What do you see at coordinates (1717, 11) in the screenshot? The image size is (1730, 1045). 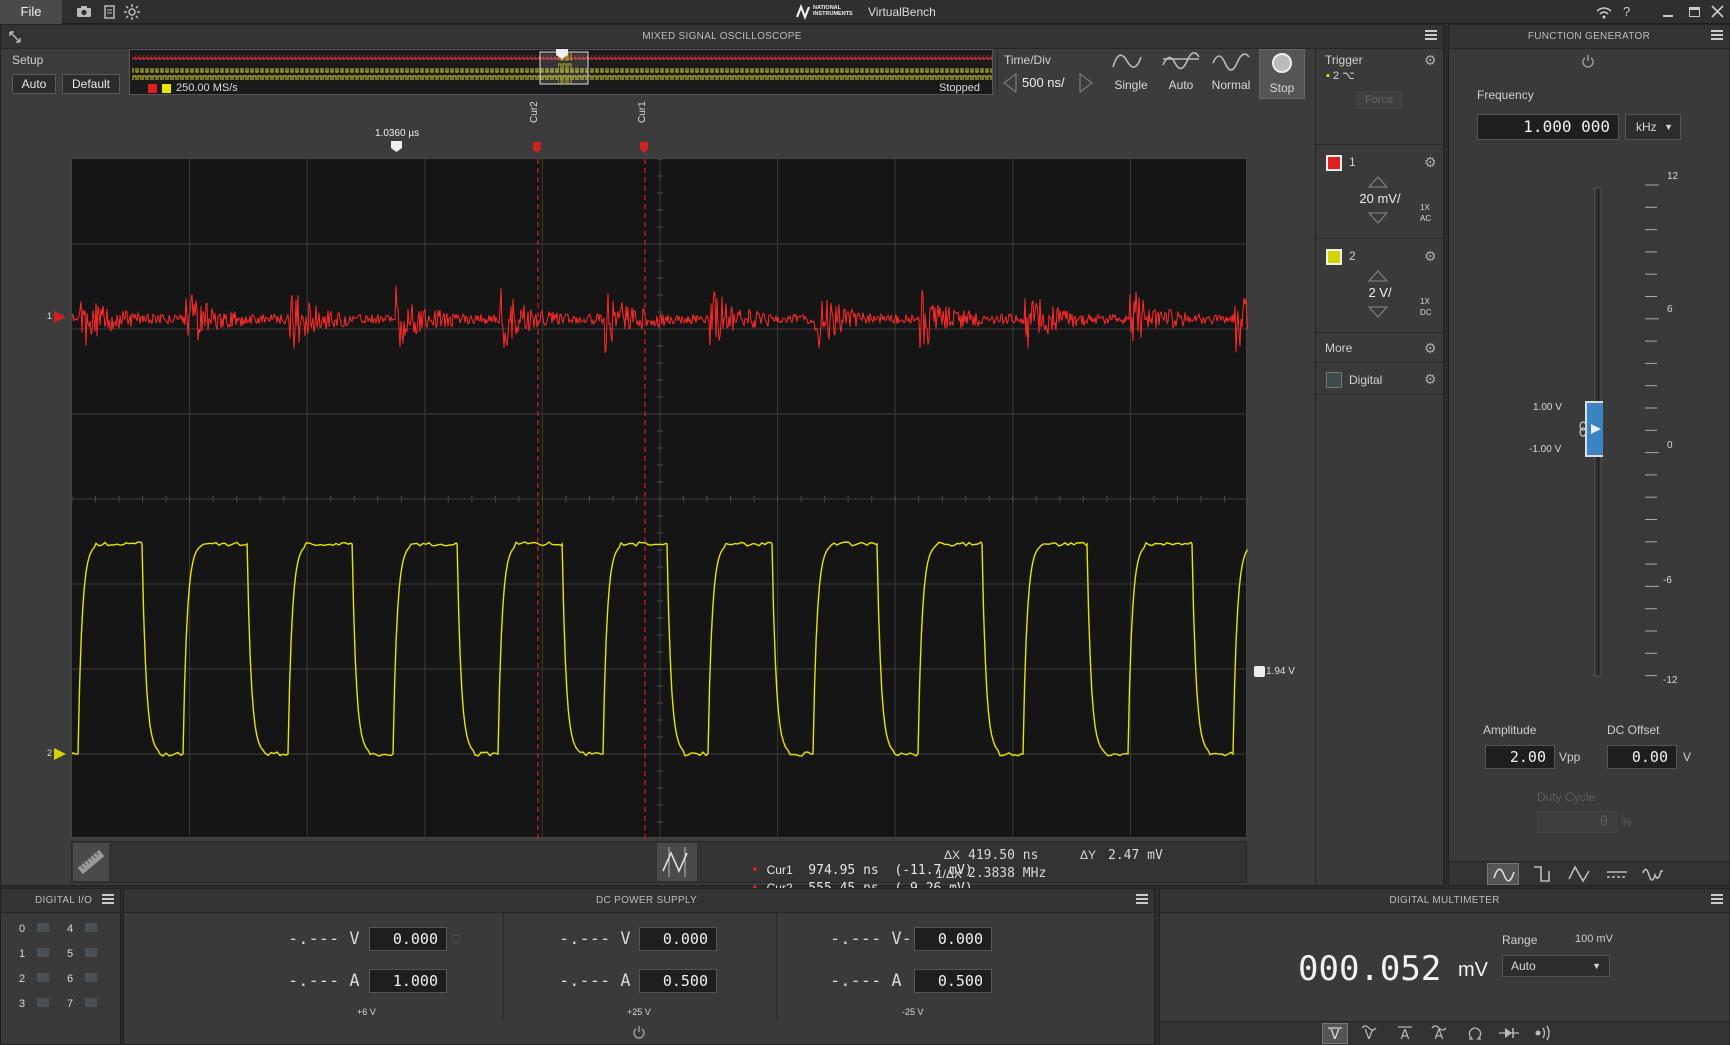 I see `close-icon` at bounding box center [1717, 11].